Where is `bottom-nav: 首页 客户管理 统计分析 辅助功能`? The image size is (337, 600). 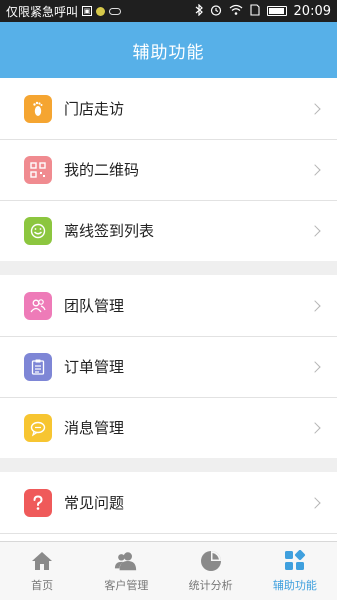
bottom-nav: 首页 客户管理 统计分析 辅助功能 is located at coordinates (168, 570).